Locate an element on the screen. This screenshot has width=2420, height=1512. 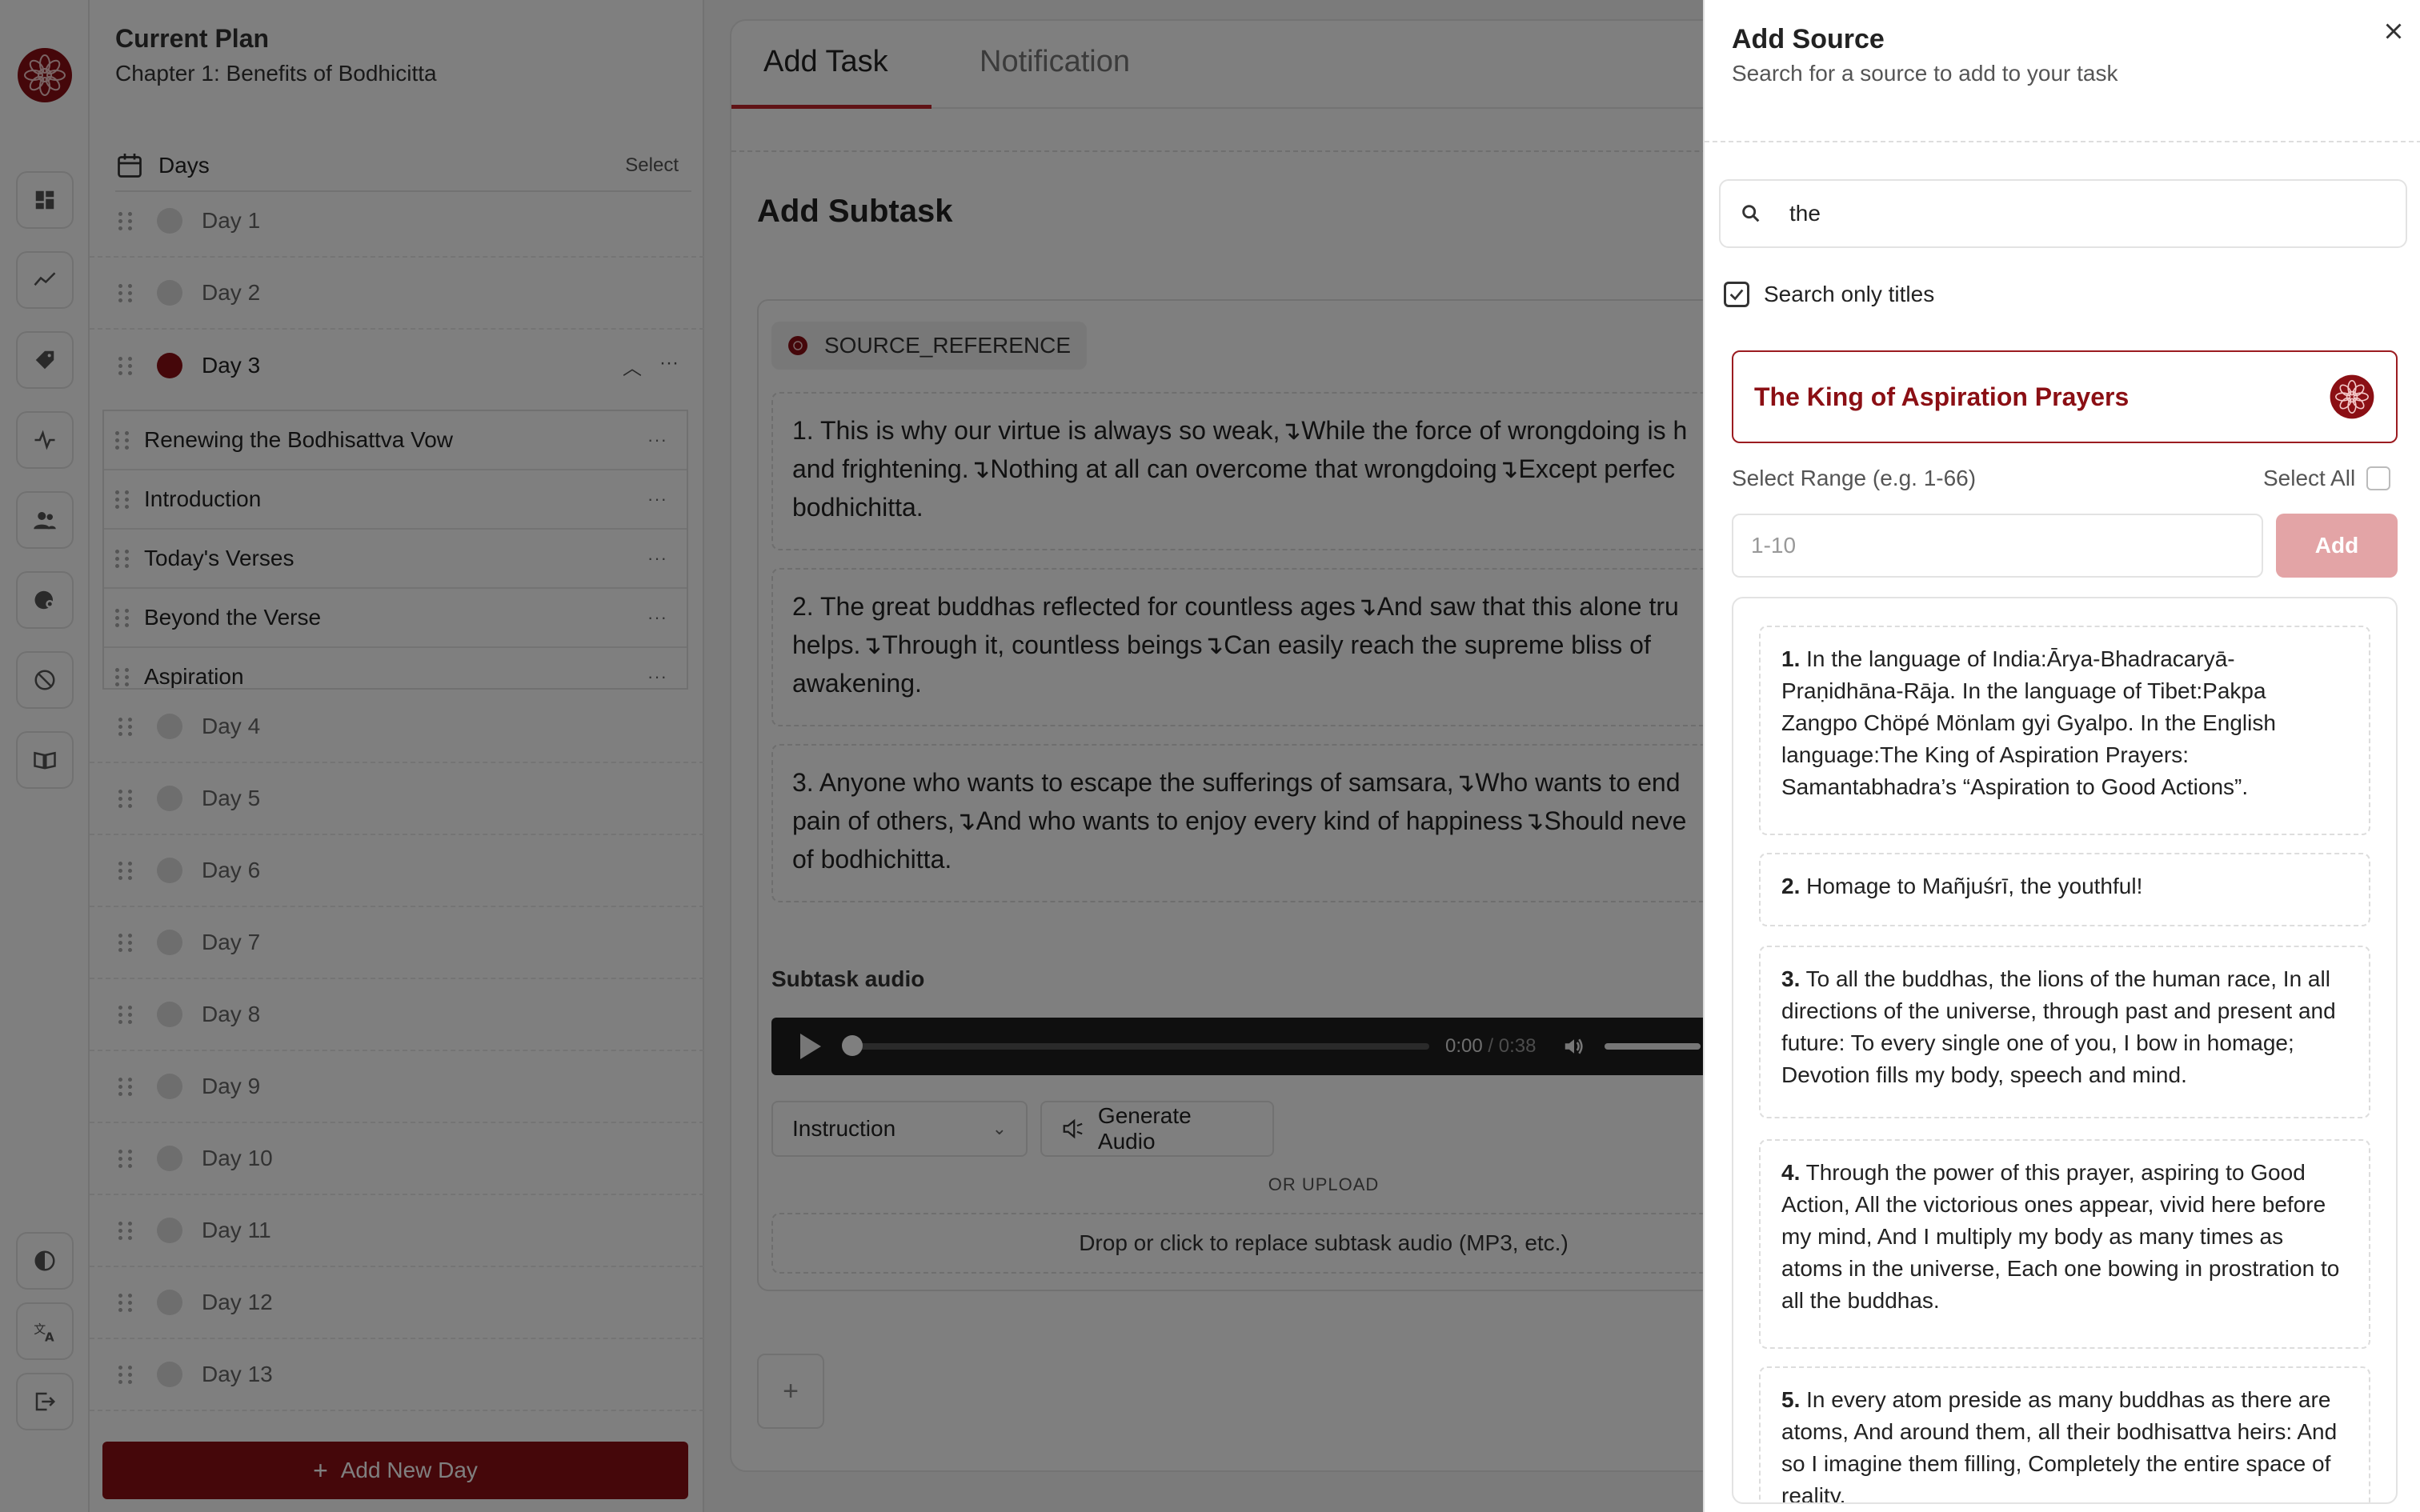
search-value: the is located at coordinates (1805, 213).